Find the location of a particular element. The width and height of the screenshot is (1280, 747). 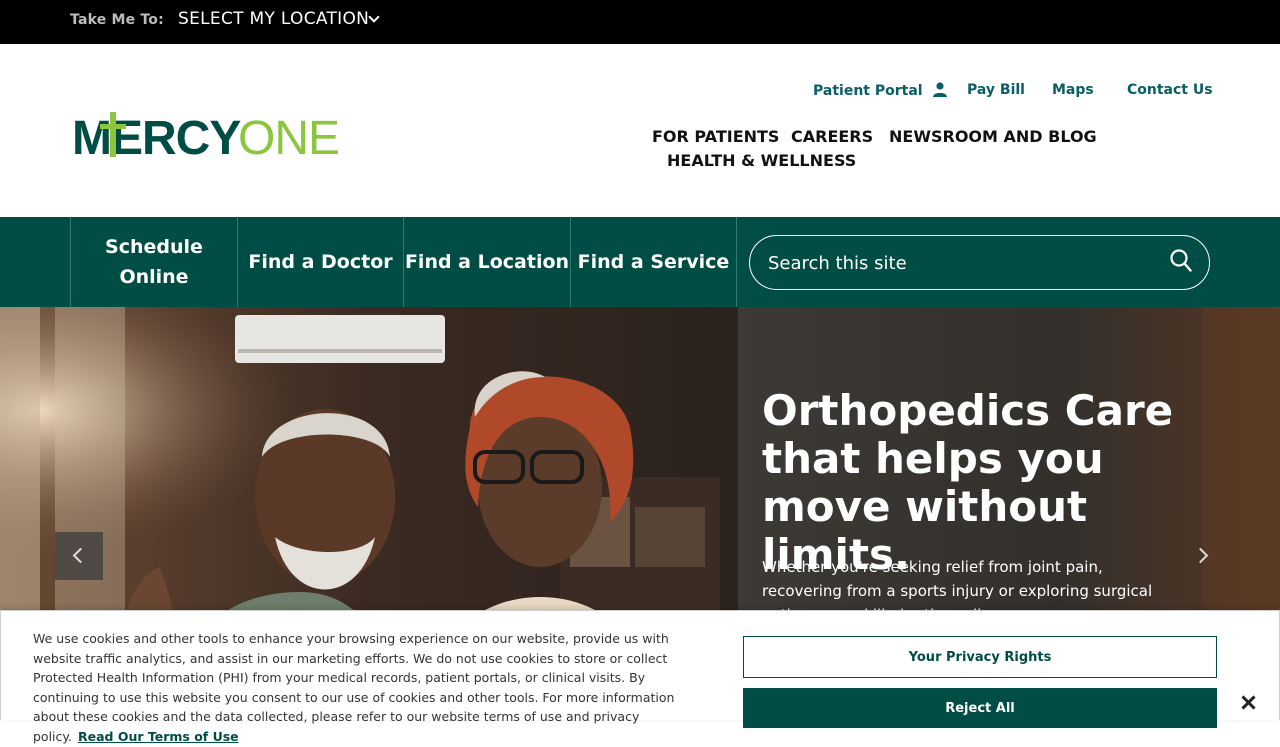

logo-text-one: ONE is located at coordinates (288, 137).